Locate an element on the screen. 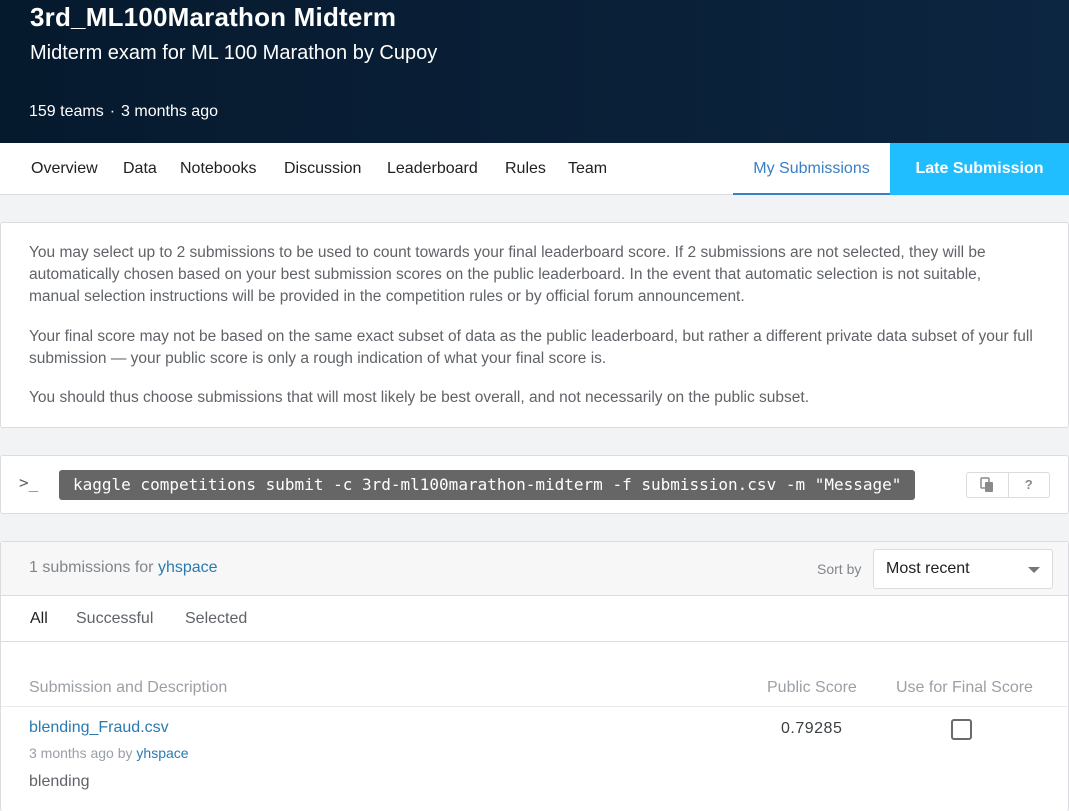  sort-label: Sort by is located at coordinates (839, 569).